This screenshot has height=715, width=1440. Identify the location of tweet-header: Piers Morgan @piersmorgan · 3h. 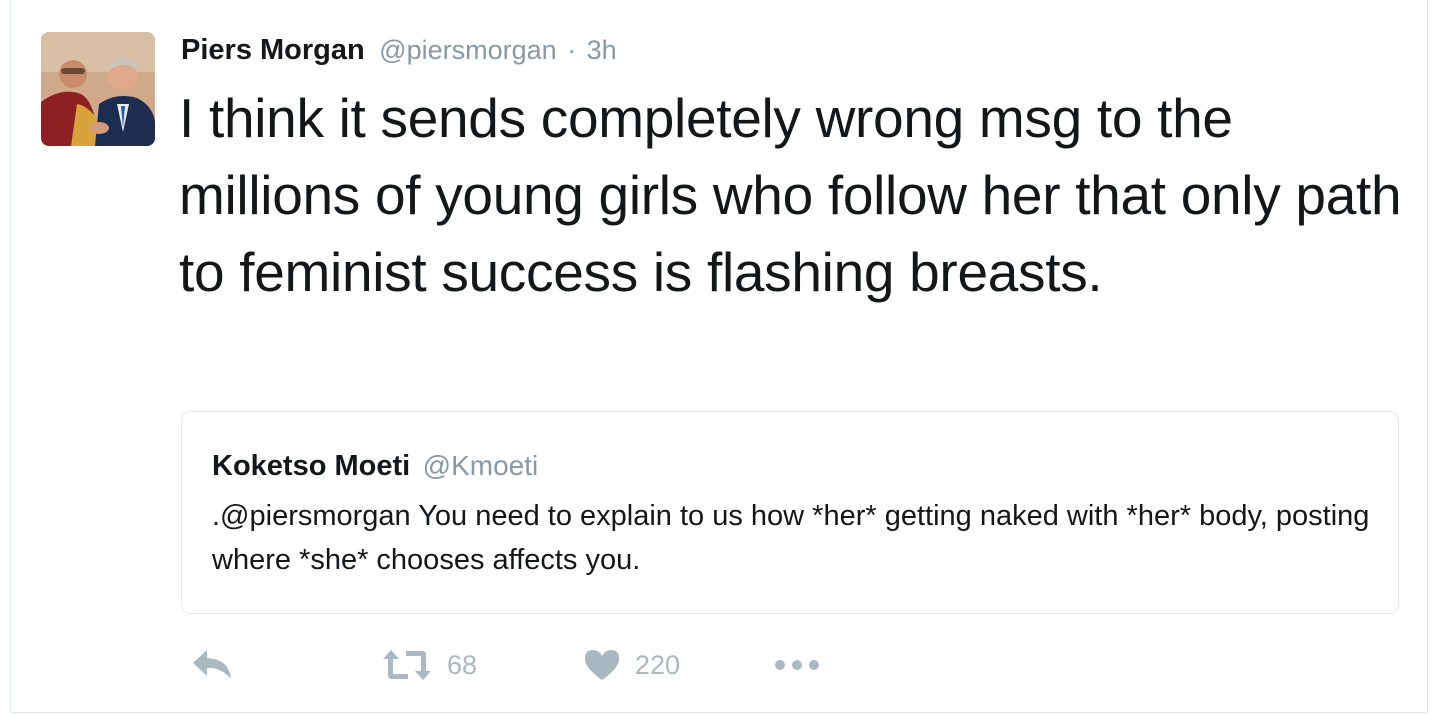
(399, 52).